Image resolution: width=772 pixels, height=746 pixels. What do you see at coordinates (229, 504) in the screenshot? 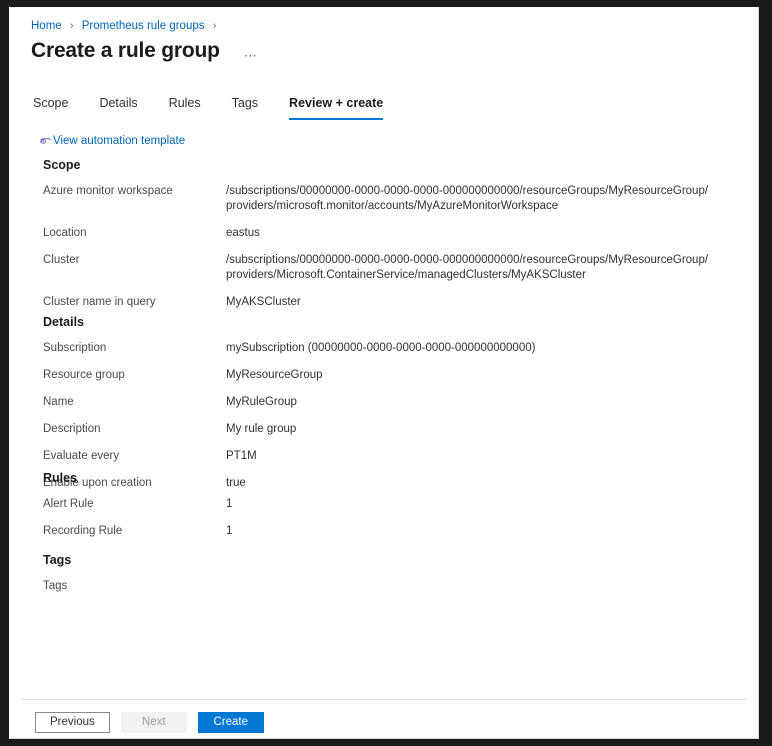
I see `row-value-alert-rule: 1` at bounding box center [229, 504].